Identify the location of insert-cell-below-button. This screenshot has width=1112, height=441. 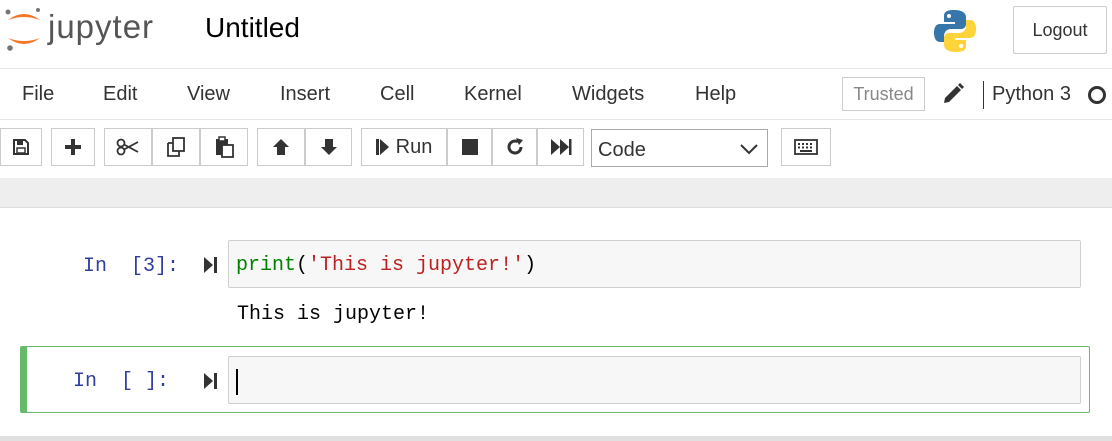
(73, 147).